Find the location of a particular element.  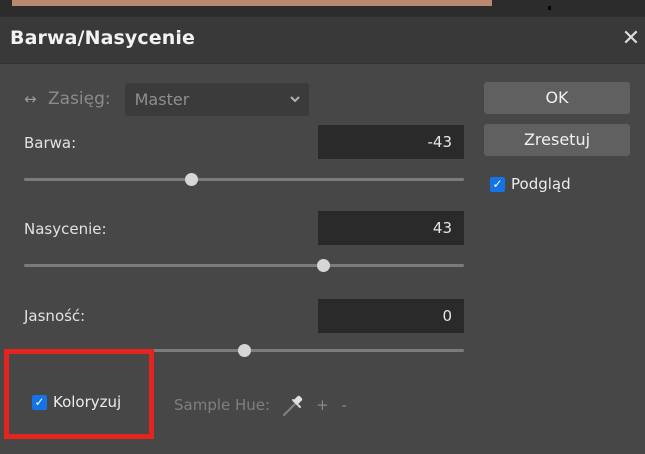

ok-button: OK is located at coordinates (557, 98).